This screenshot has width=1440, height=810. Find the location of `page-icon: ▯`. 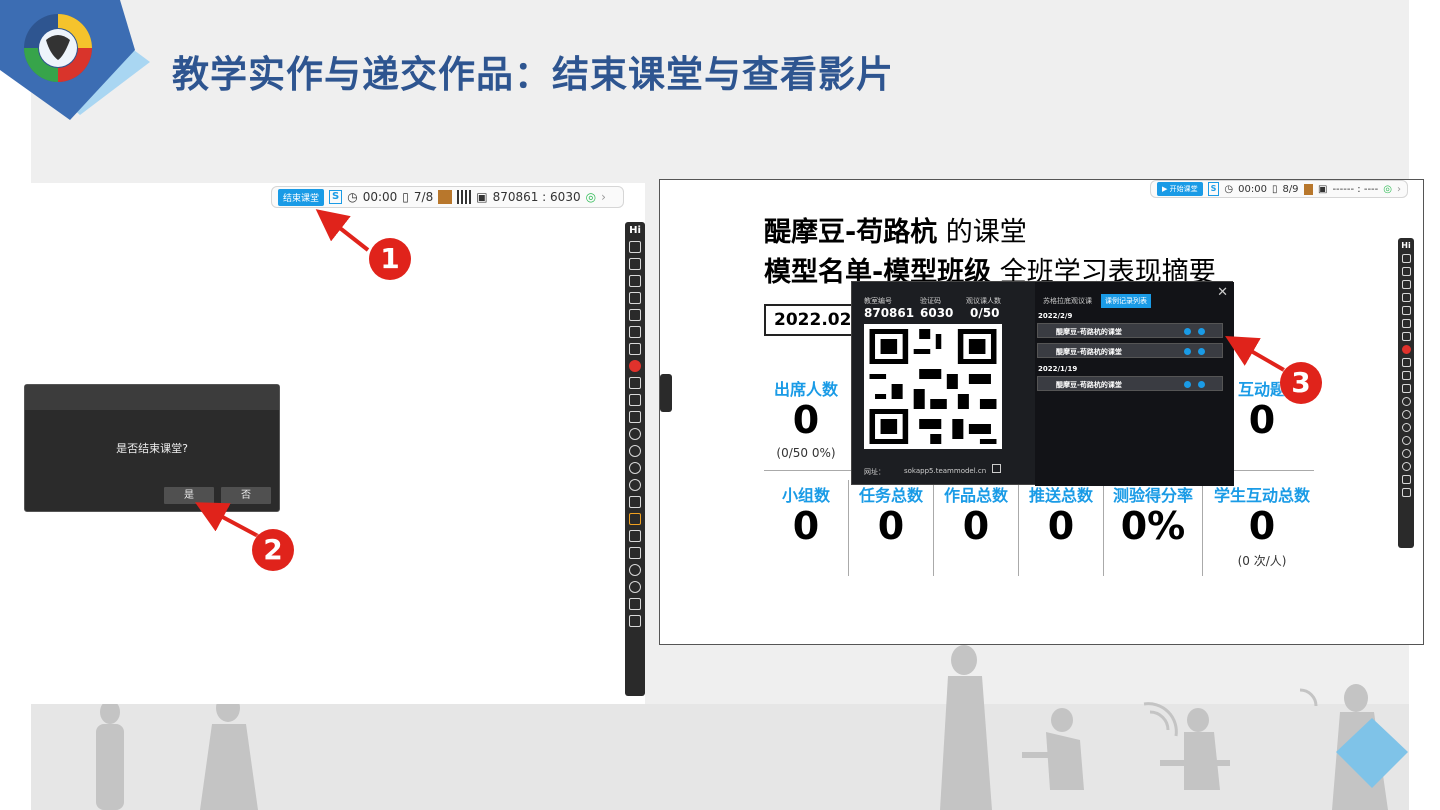

page-icon: ▯ is located at coordinates (405, 197).